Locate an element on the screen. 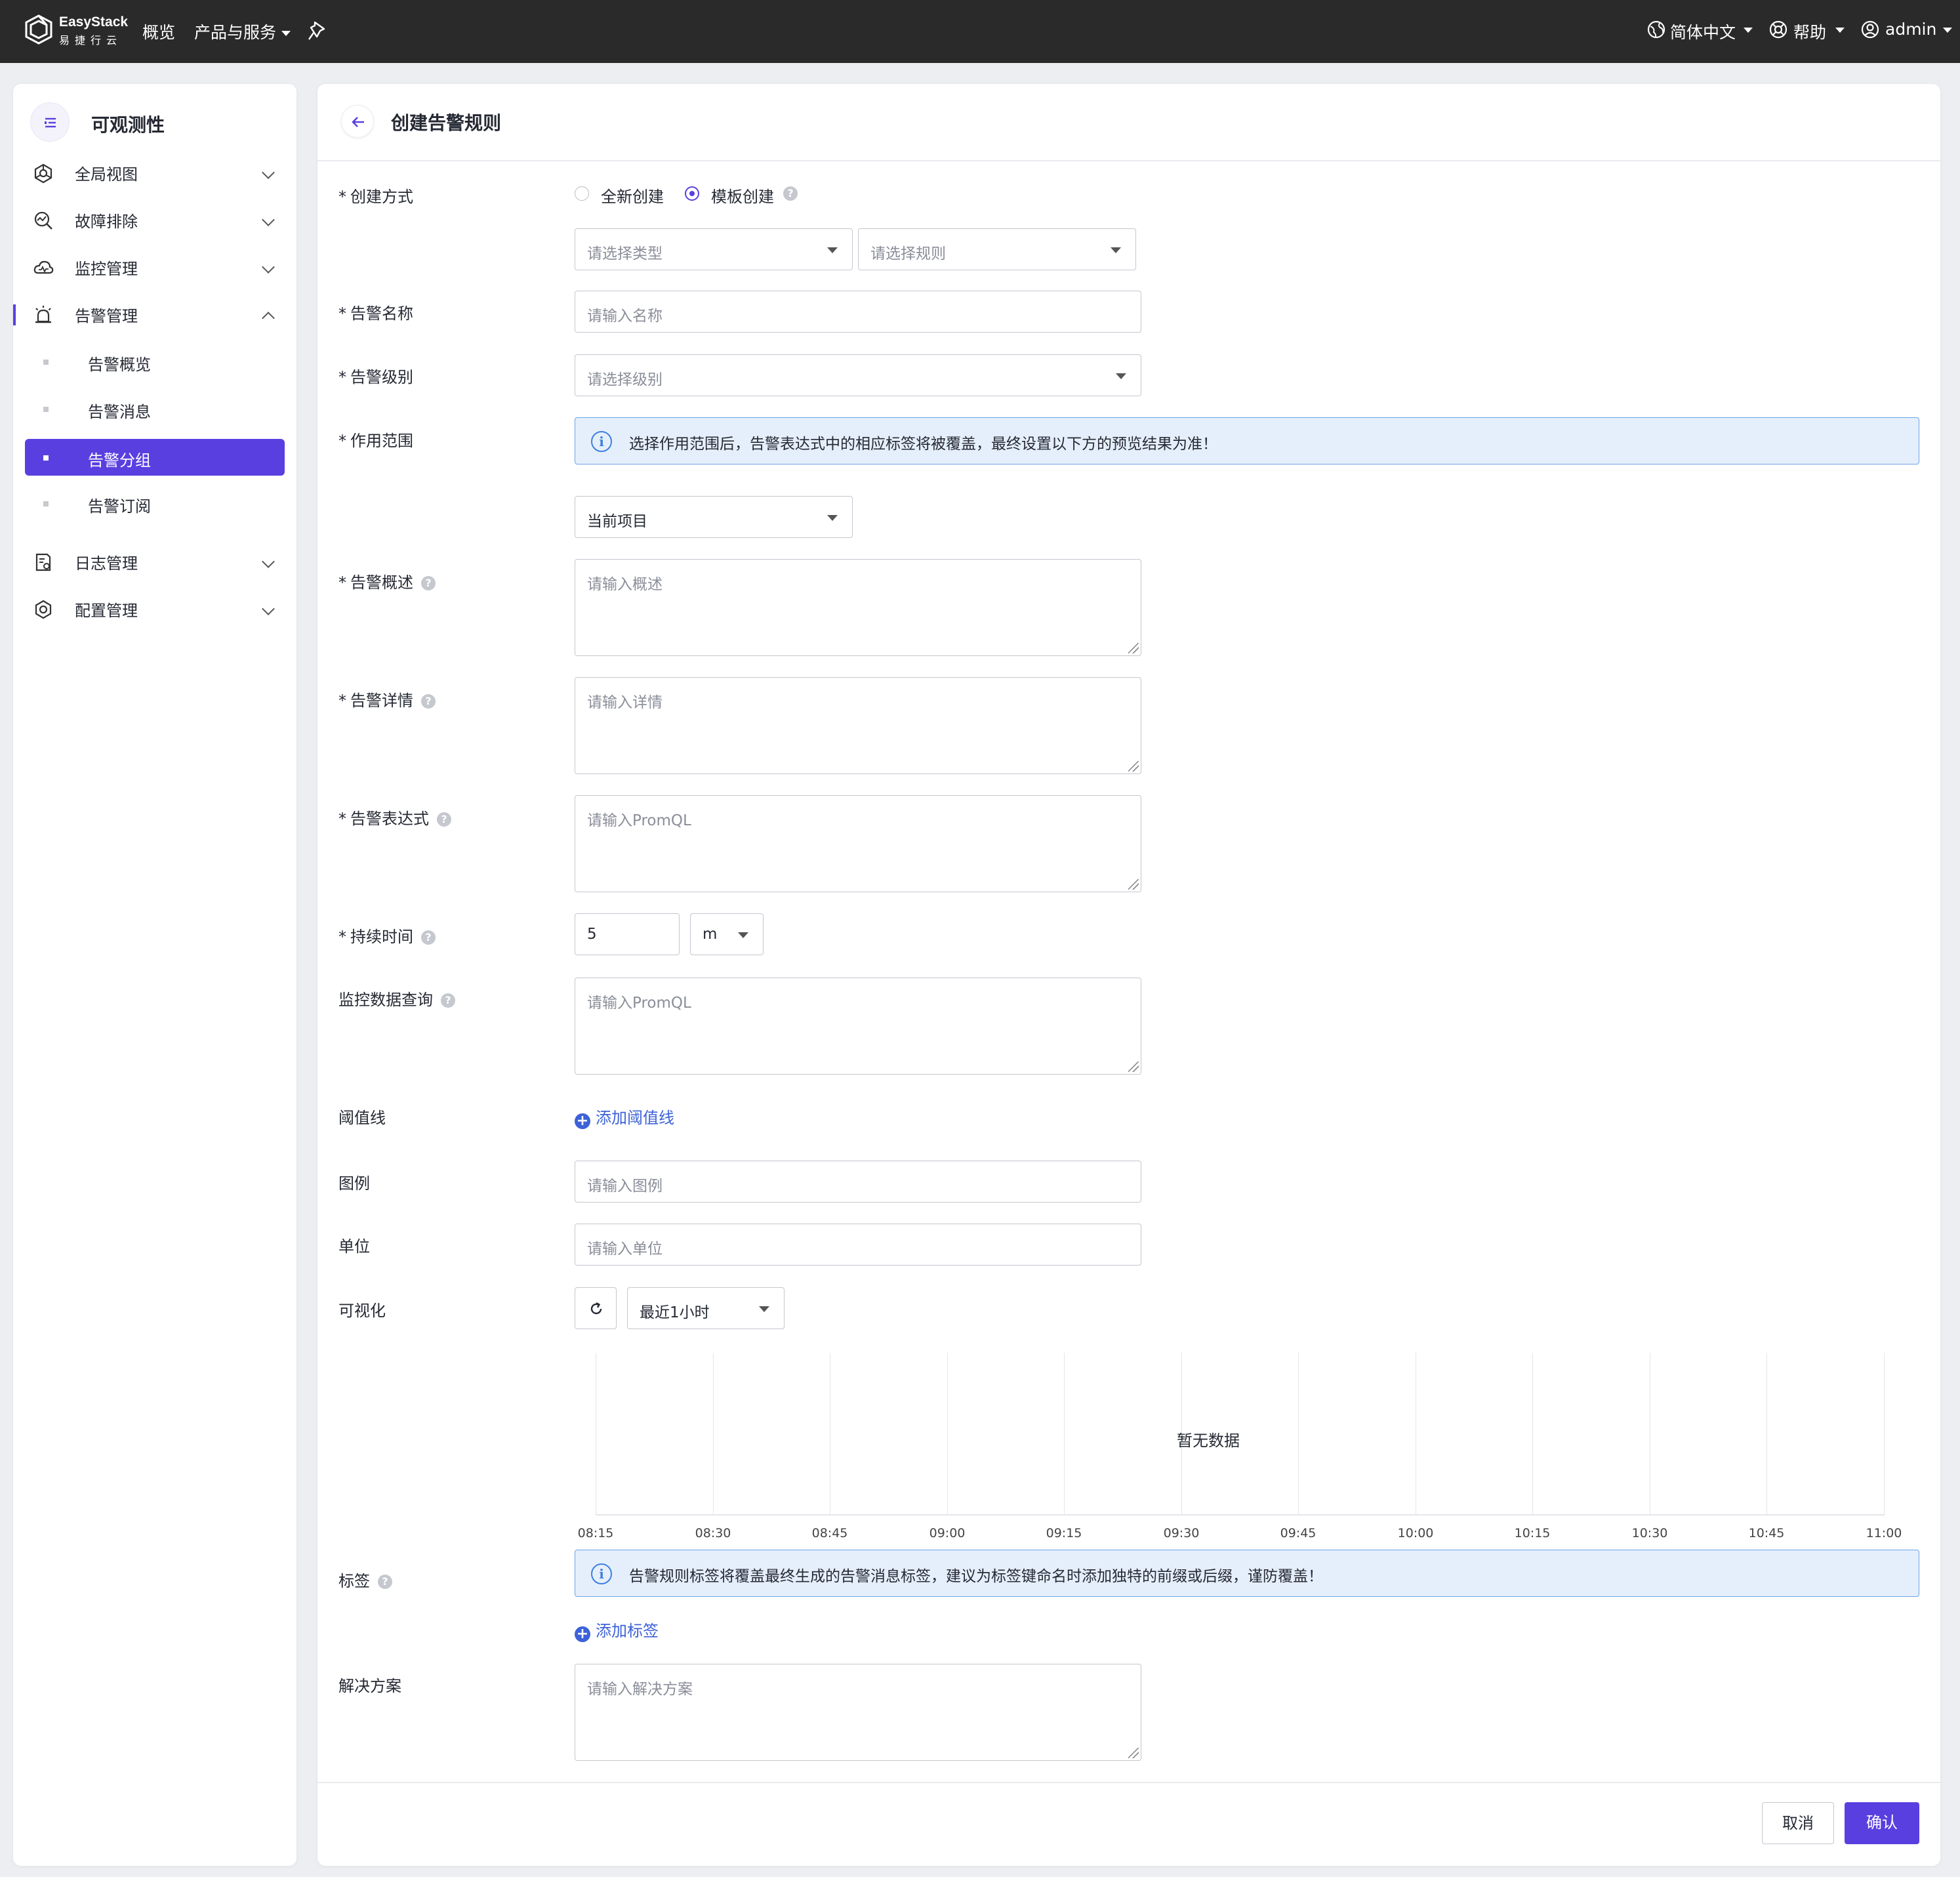 The width and height of the screenshot is (1960, 1877). nav-products-menu: 产品与服务 is located at coordinates (243, 32).